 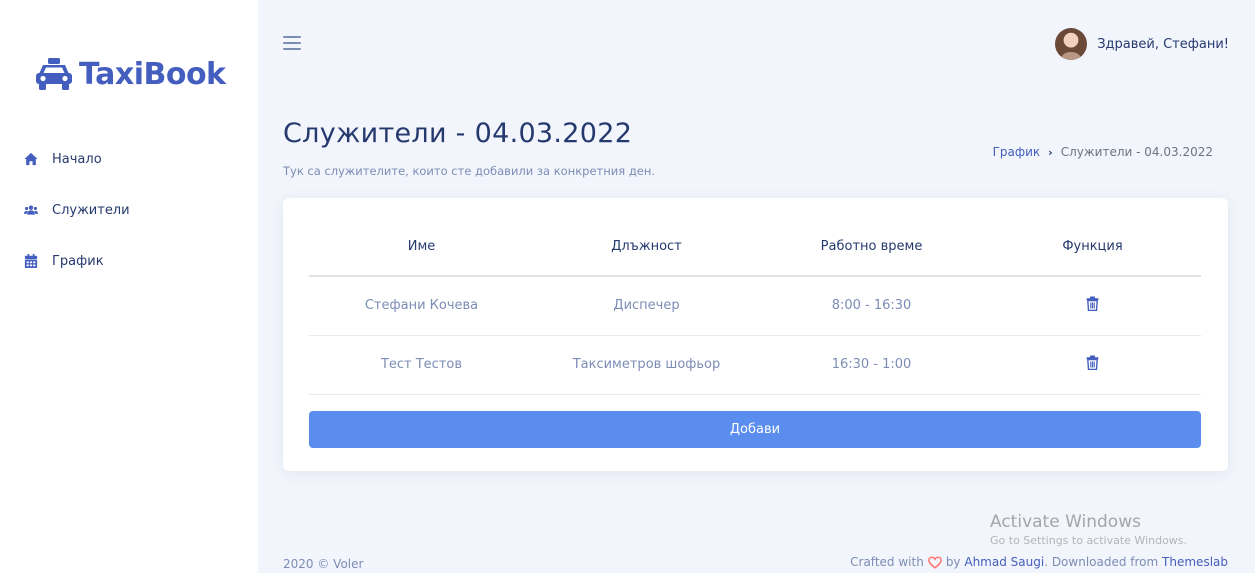 What do you see at coordinates (934, 562) in the screenshot?
I see `heart-icon` at bounding box center [934, 562].